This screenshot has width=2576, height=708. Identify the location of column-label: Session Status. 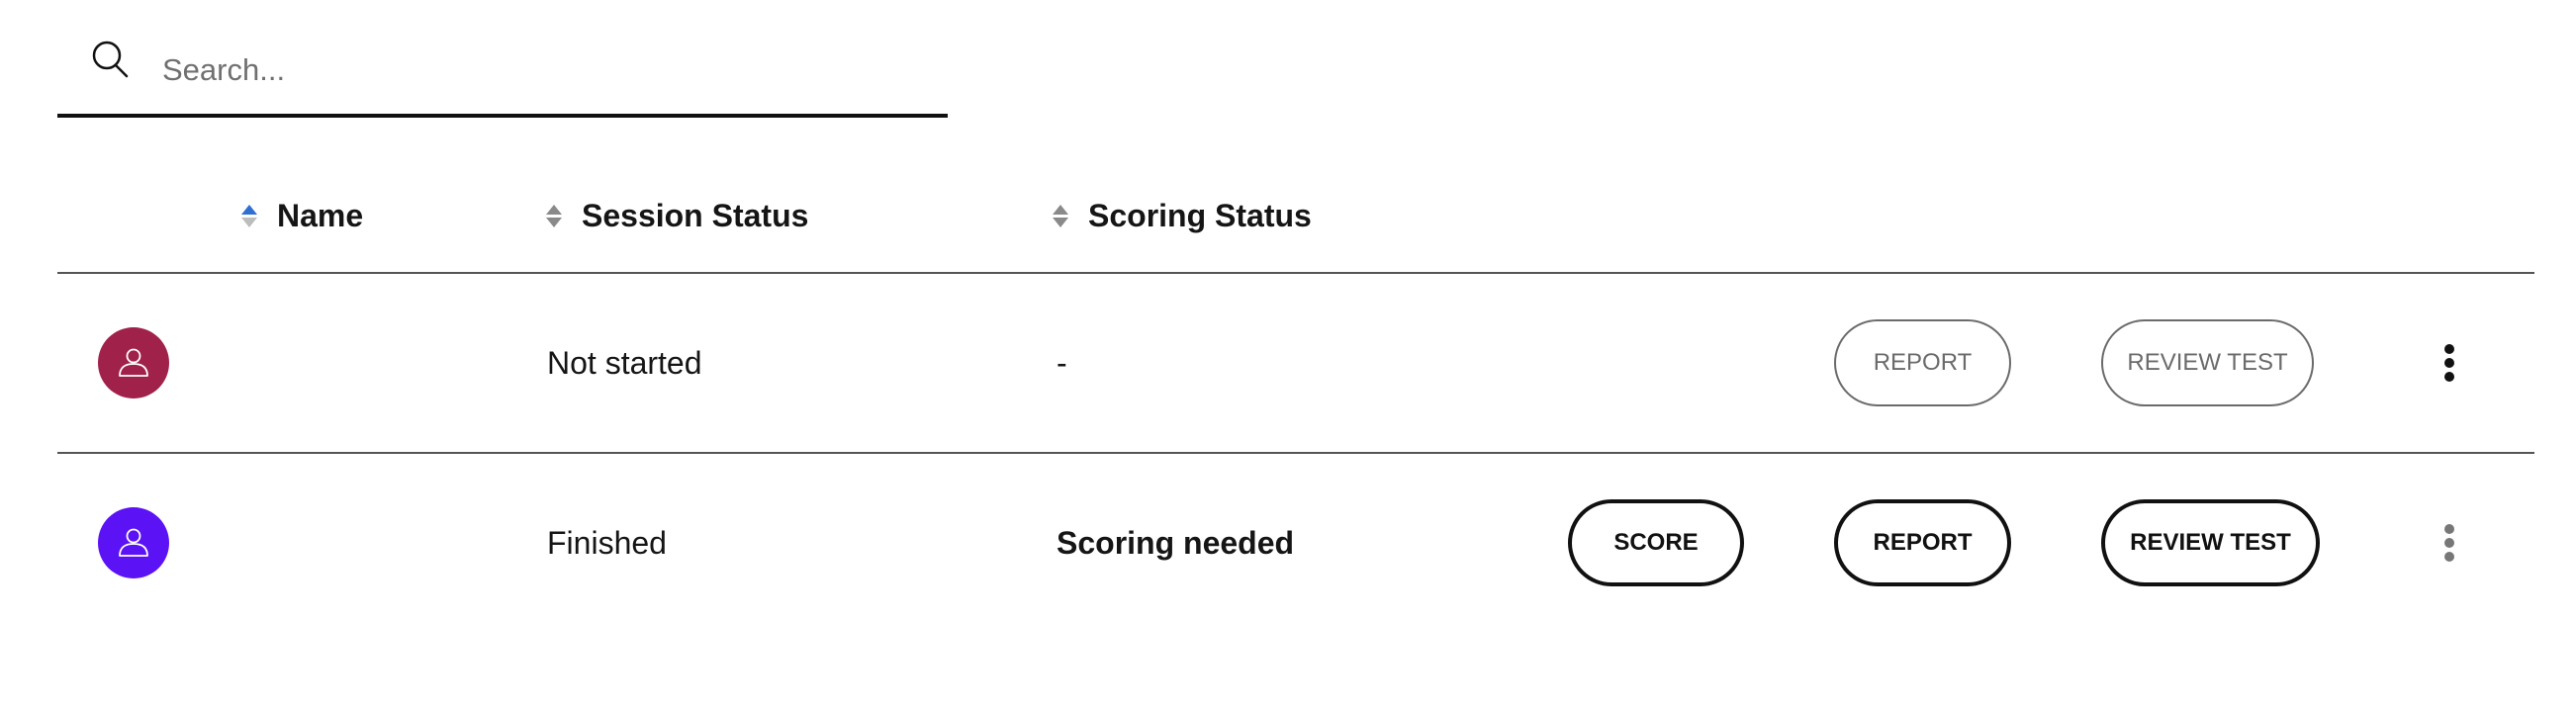
(696, 215).